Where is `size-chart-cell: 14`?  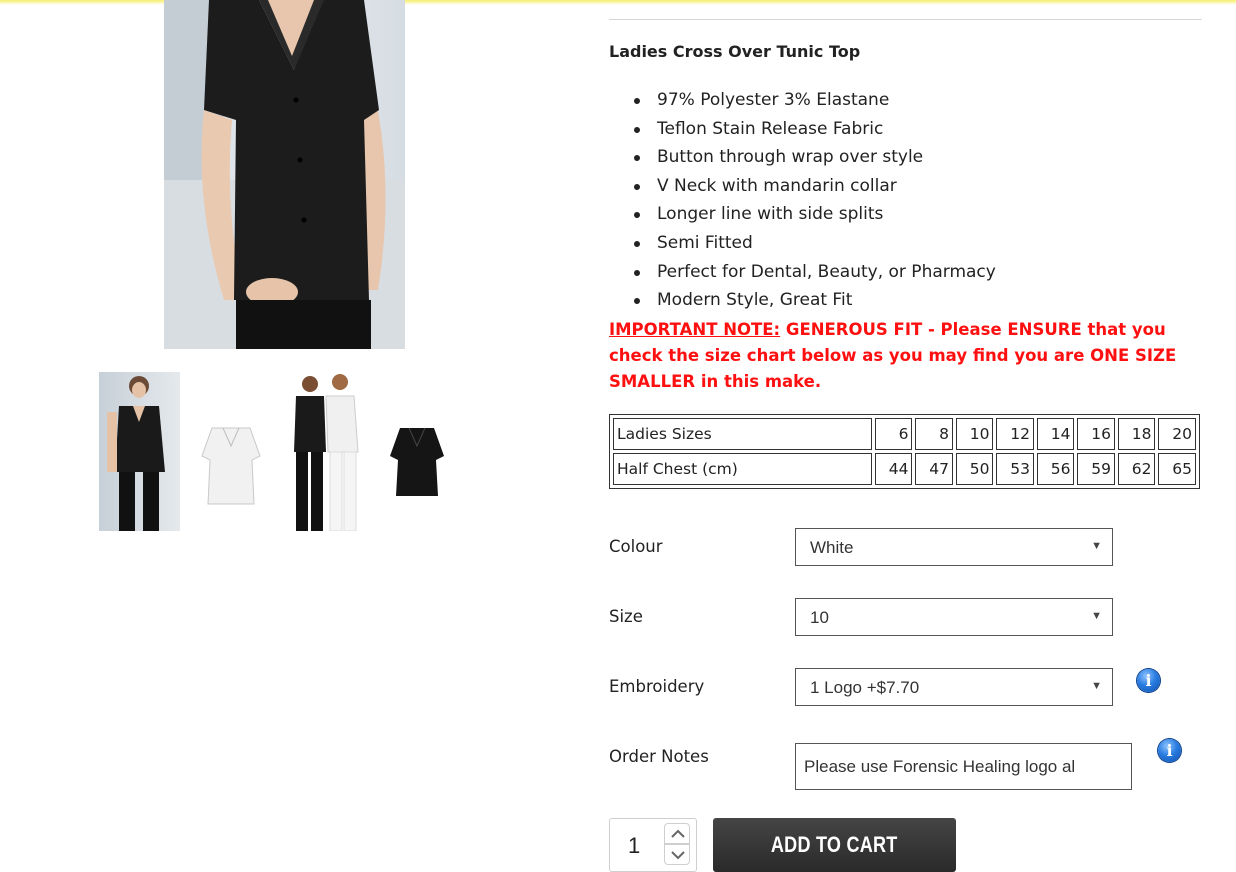 size-chart-cell: 14 is located at coordinates (1055, 434).